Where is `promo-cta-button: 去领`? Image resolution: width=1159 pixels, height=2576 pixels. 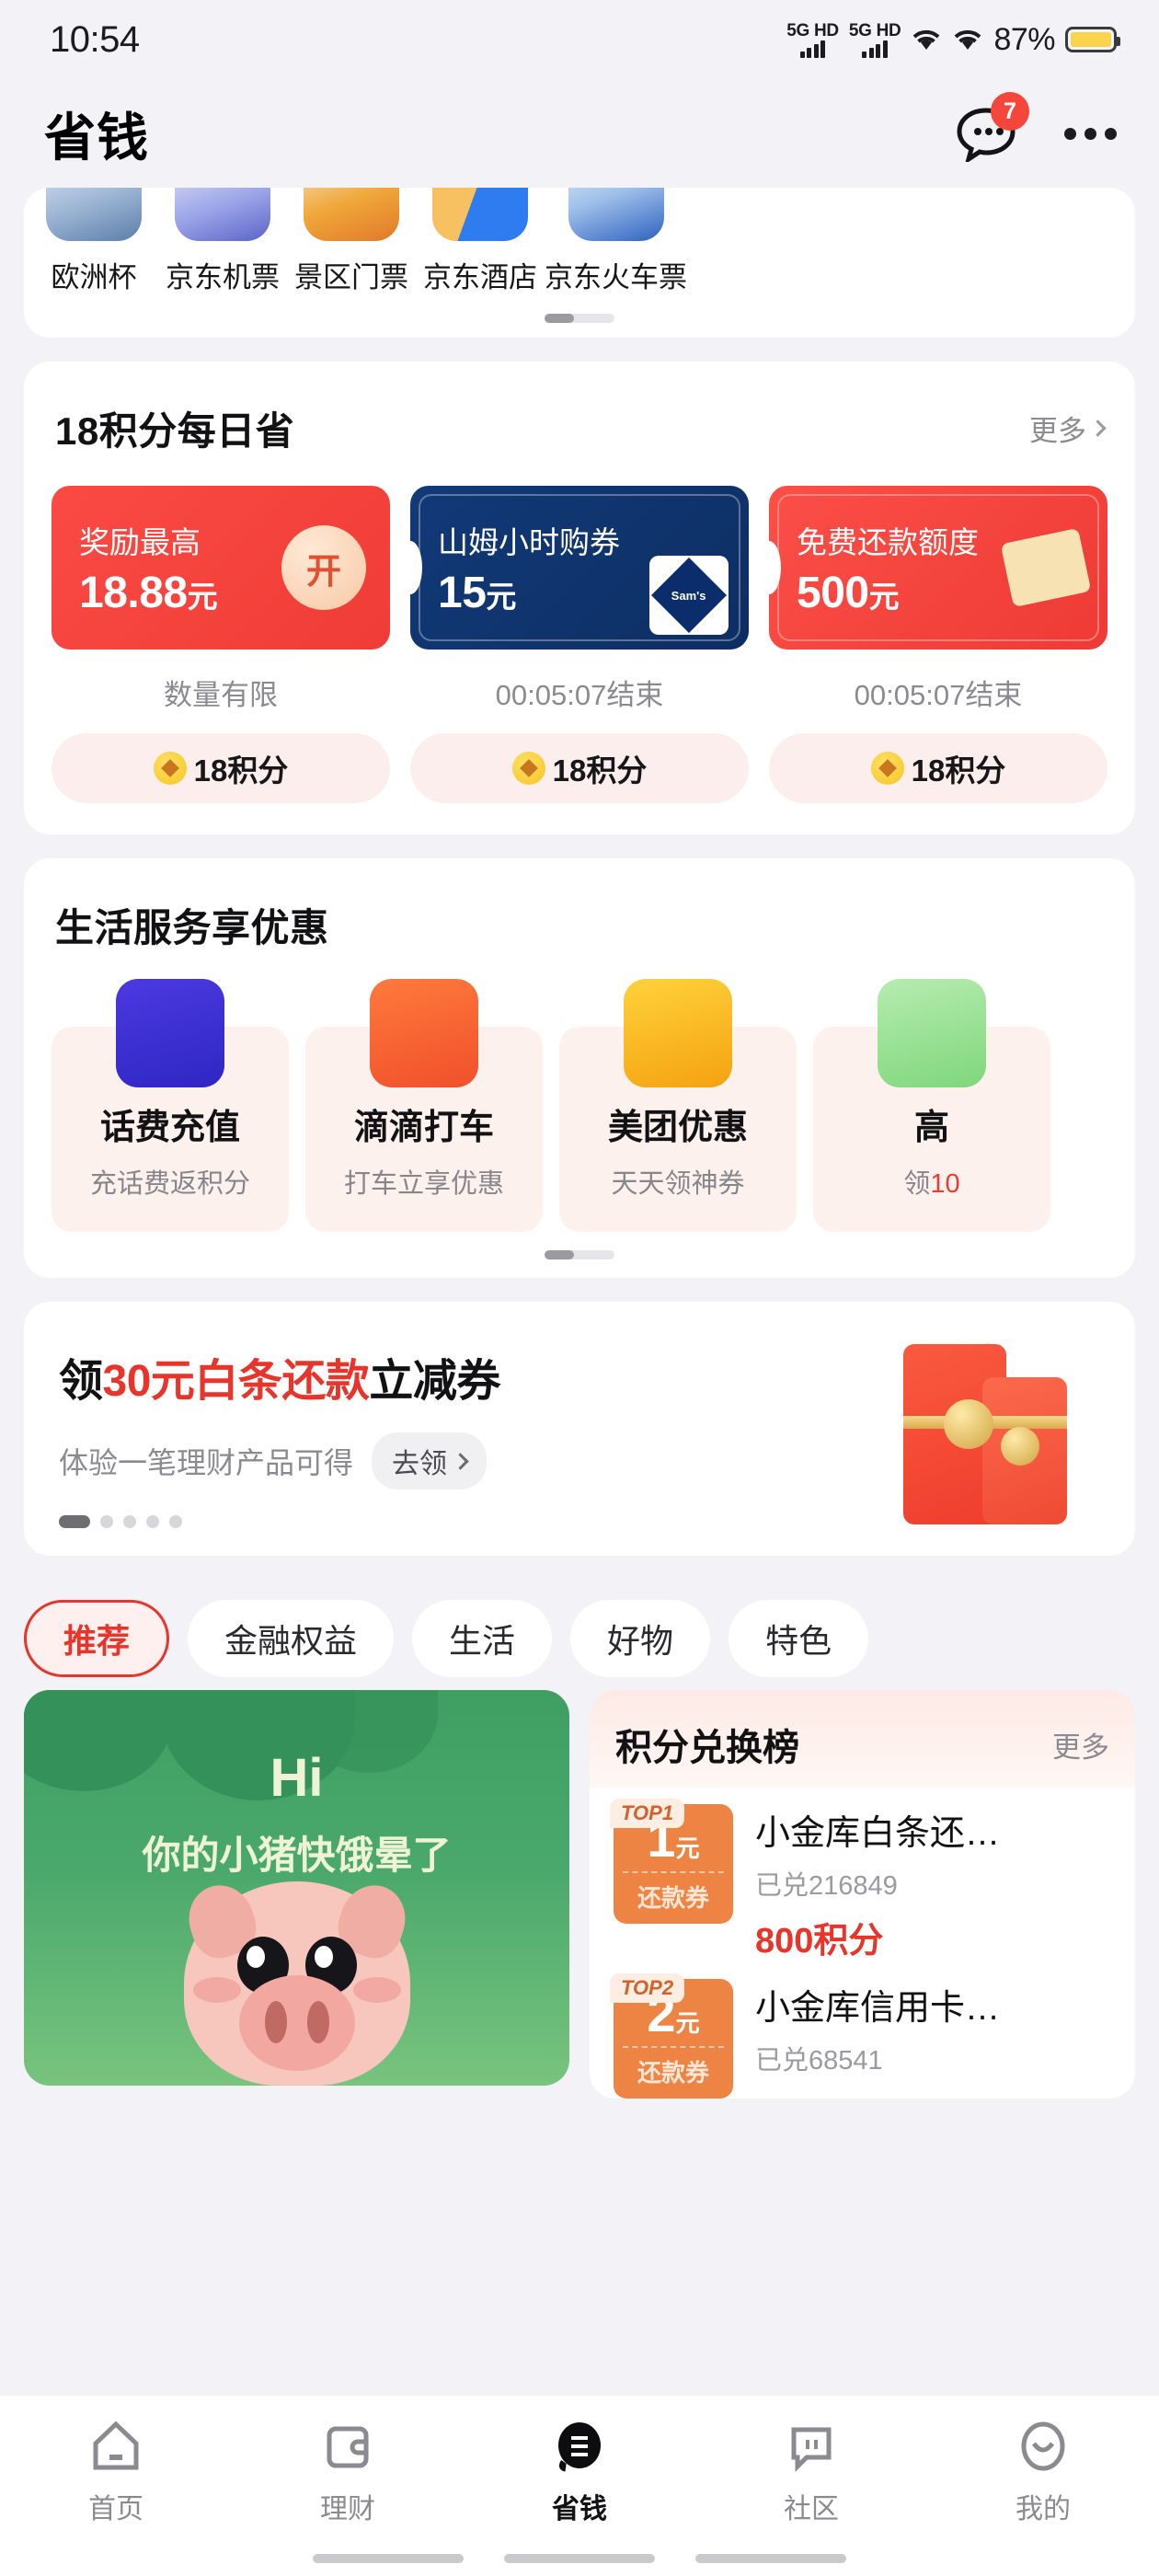 promo-cta-button: 去领 is located at coordinates (430, 1460).